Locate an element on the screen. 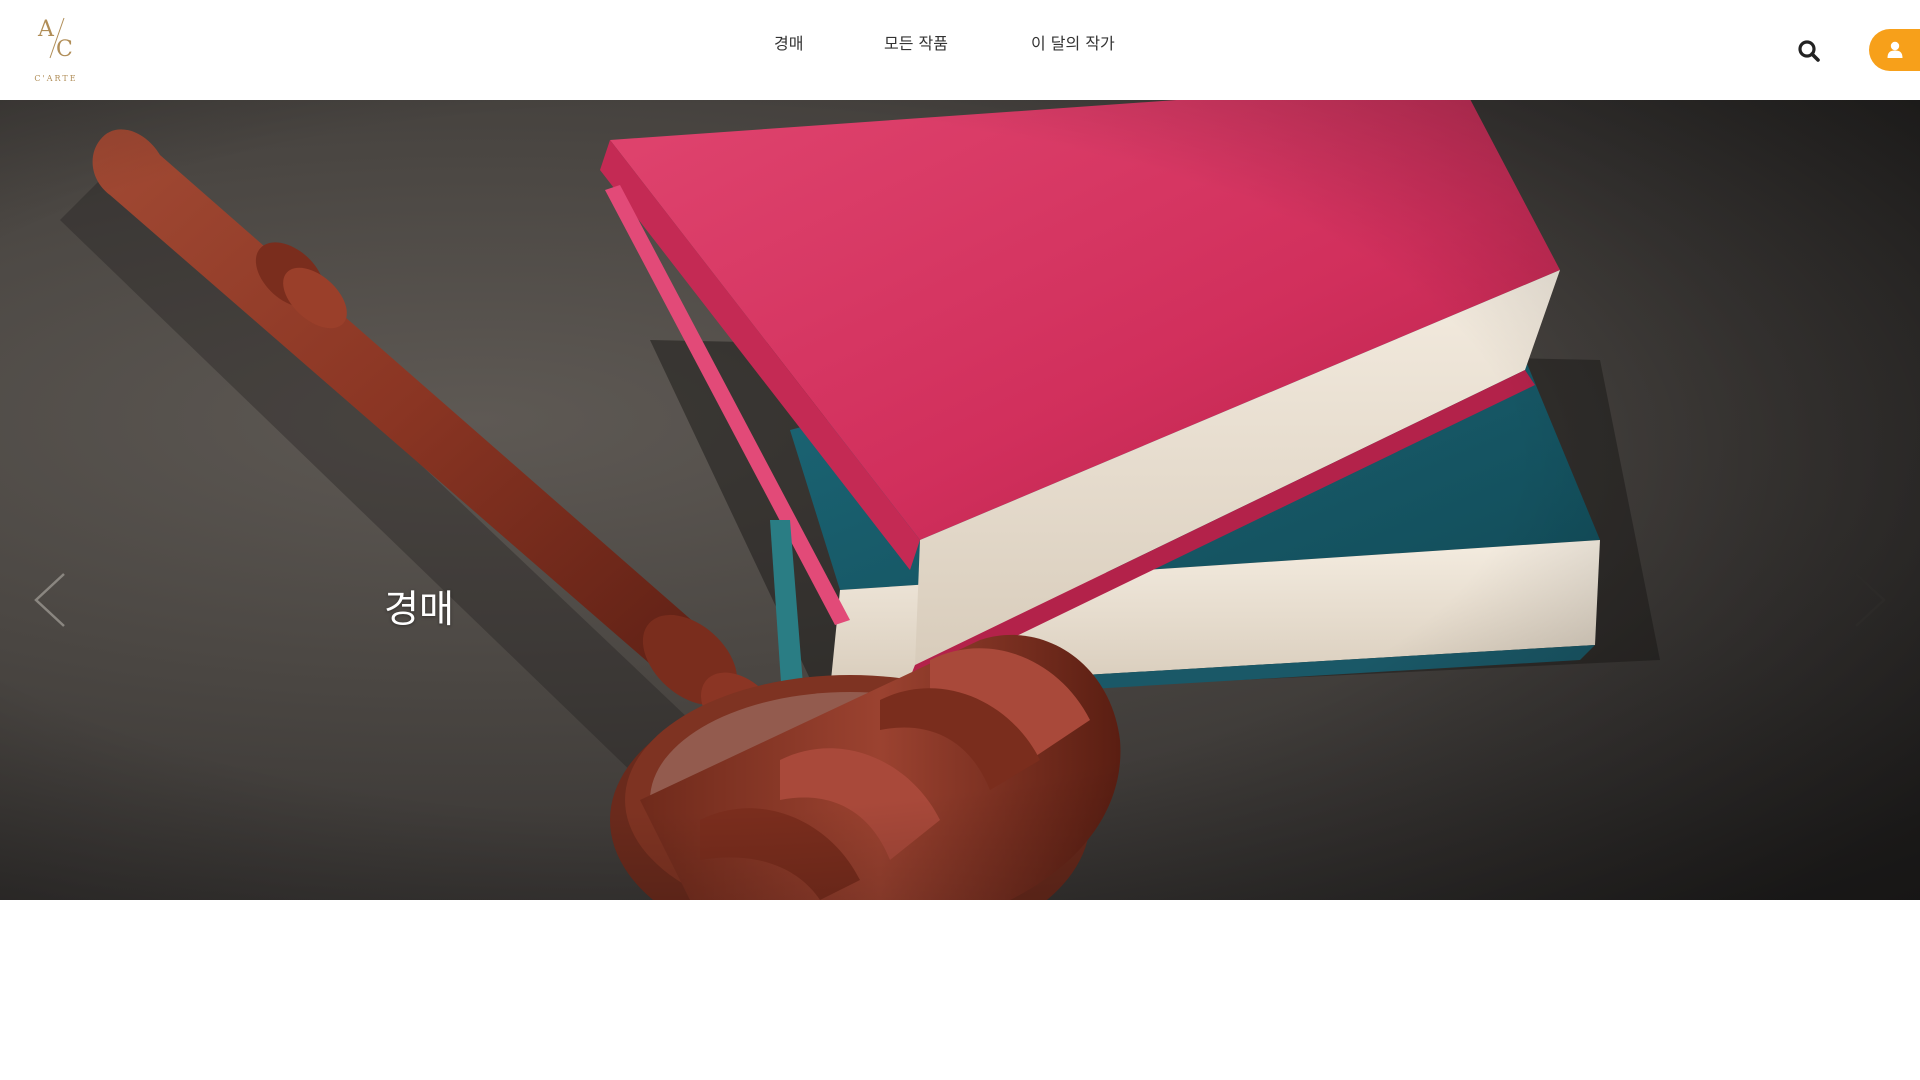 This screenshot has height=1080, width=1920. chevron-right-icon is located at coordinates (1870, 600).